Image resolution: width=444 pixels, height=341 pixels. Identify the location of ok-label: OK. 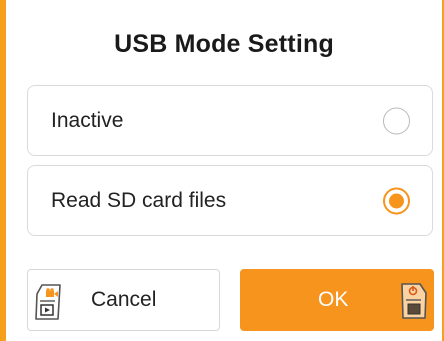
(333, 299).